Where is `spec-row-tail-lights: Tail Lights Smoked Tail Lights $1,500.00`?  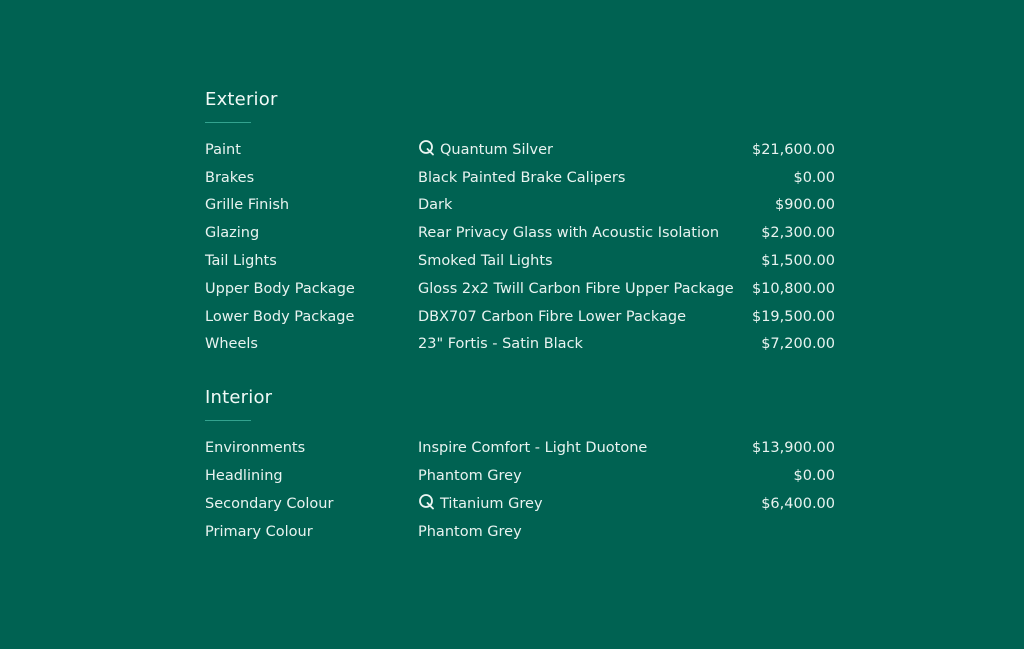
spec-row-tail-lights: Tail Lights Smoked Tail Lights $1,500.00 is located at coordinates (525, 261).